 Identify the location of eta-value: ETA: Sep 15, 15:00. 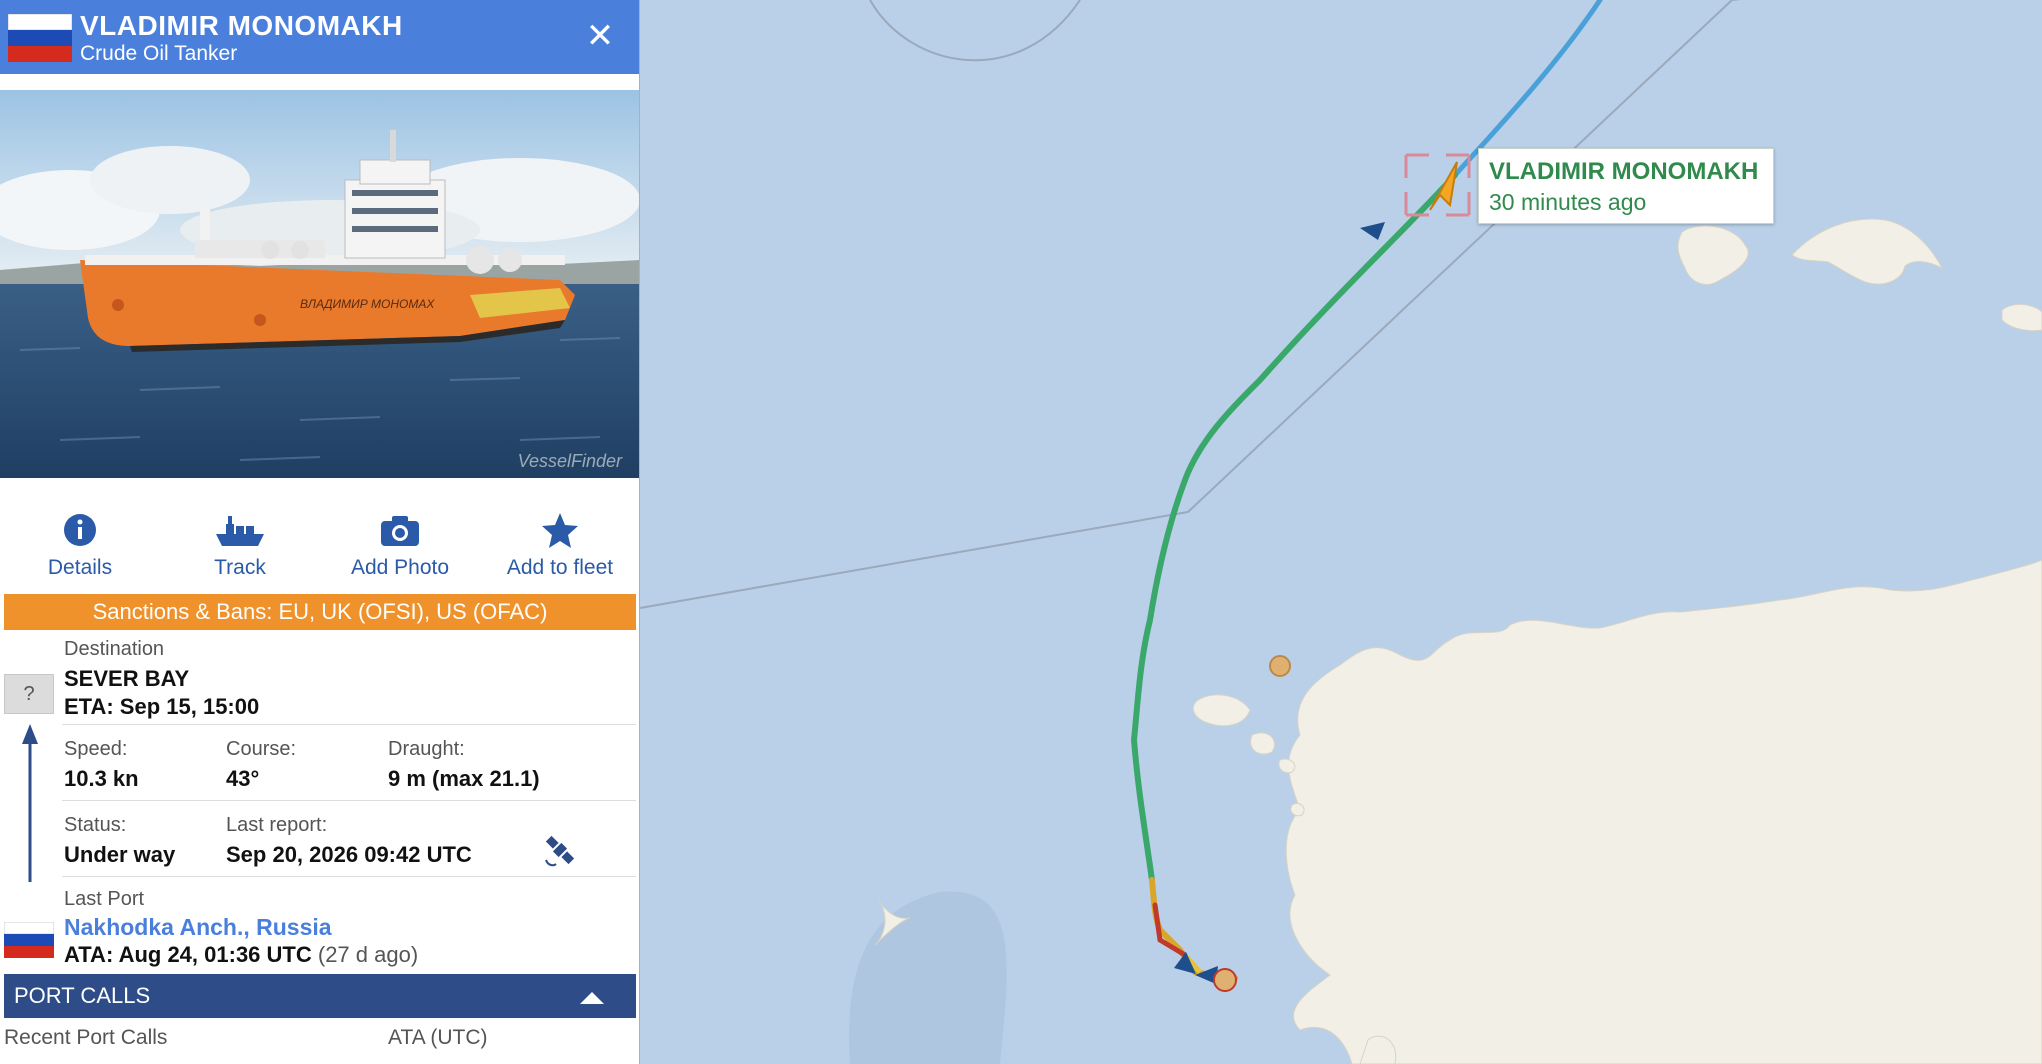
(162, 706).